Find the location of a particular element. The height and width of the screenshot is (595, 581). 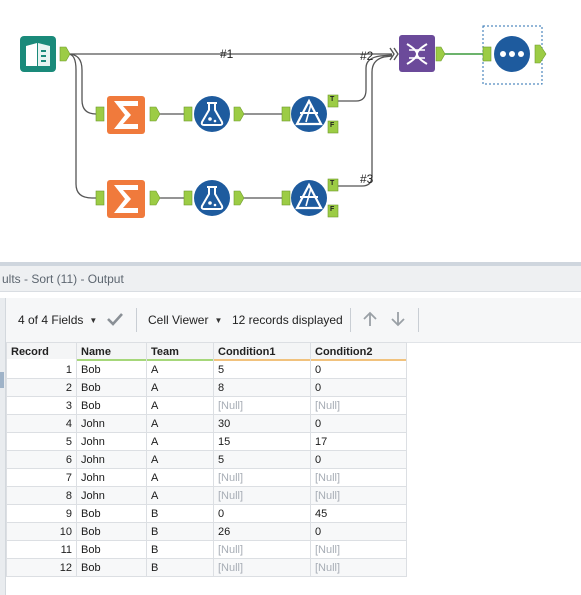

table-row: 9 Bob B 0 45 is located at coordinates (206, 513).